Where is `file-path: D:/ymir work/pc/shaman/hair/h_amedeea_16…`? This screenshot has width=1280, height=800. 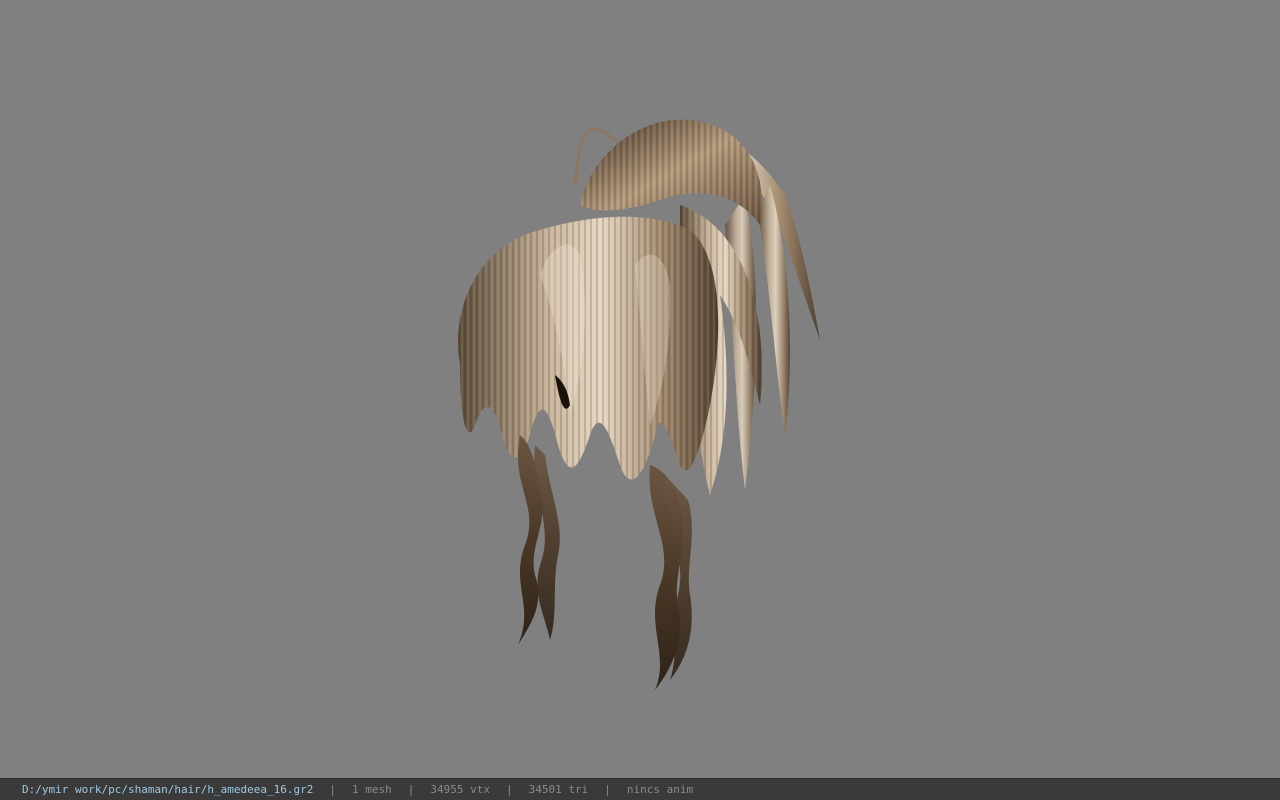 file-path: D:/ymir work/pc/shaman/hair/h_amedeea_16… is located at coordinates (168, 789).